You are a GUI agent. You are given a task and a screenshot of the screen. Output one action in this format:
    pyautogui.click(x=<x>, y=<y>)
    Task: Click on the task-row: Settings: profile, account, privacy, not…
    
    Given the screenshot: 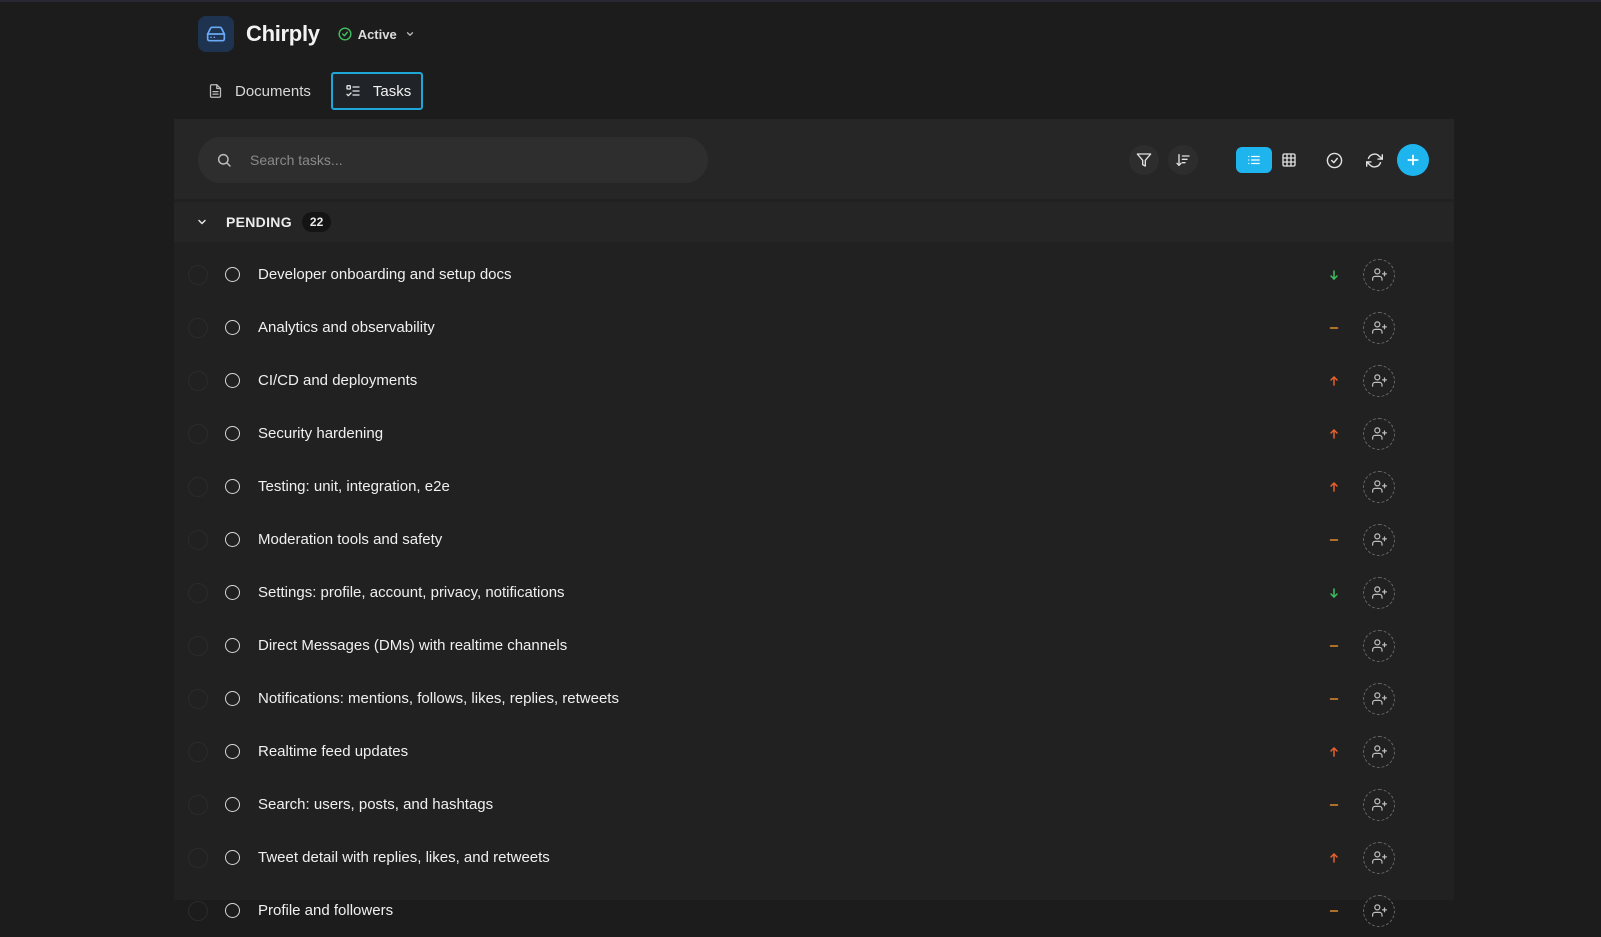 What is the action you would take?
    pyautogui.click(x=814, y=592)
    